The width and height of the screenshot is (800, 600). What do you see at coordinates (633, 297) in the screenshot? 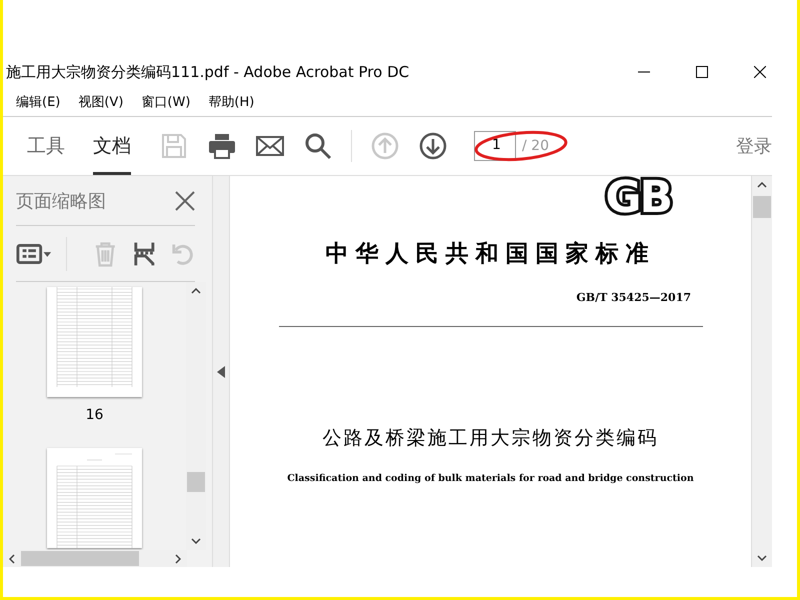
I see `standard-code: GB/T 35425—2017` at bounding box center [633, 297].